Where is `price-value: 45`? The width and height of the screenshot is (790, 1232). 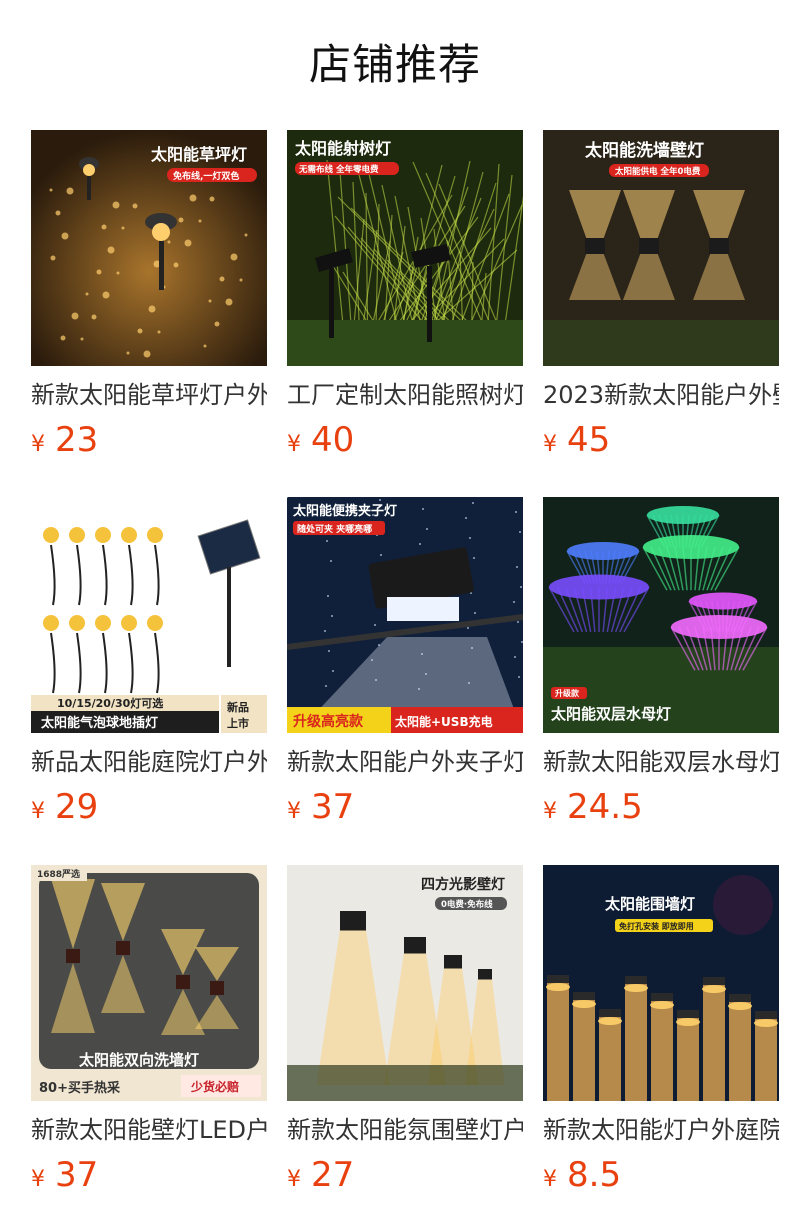
price-value: 45 is located at coordinates (589, 440).